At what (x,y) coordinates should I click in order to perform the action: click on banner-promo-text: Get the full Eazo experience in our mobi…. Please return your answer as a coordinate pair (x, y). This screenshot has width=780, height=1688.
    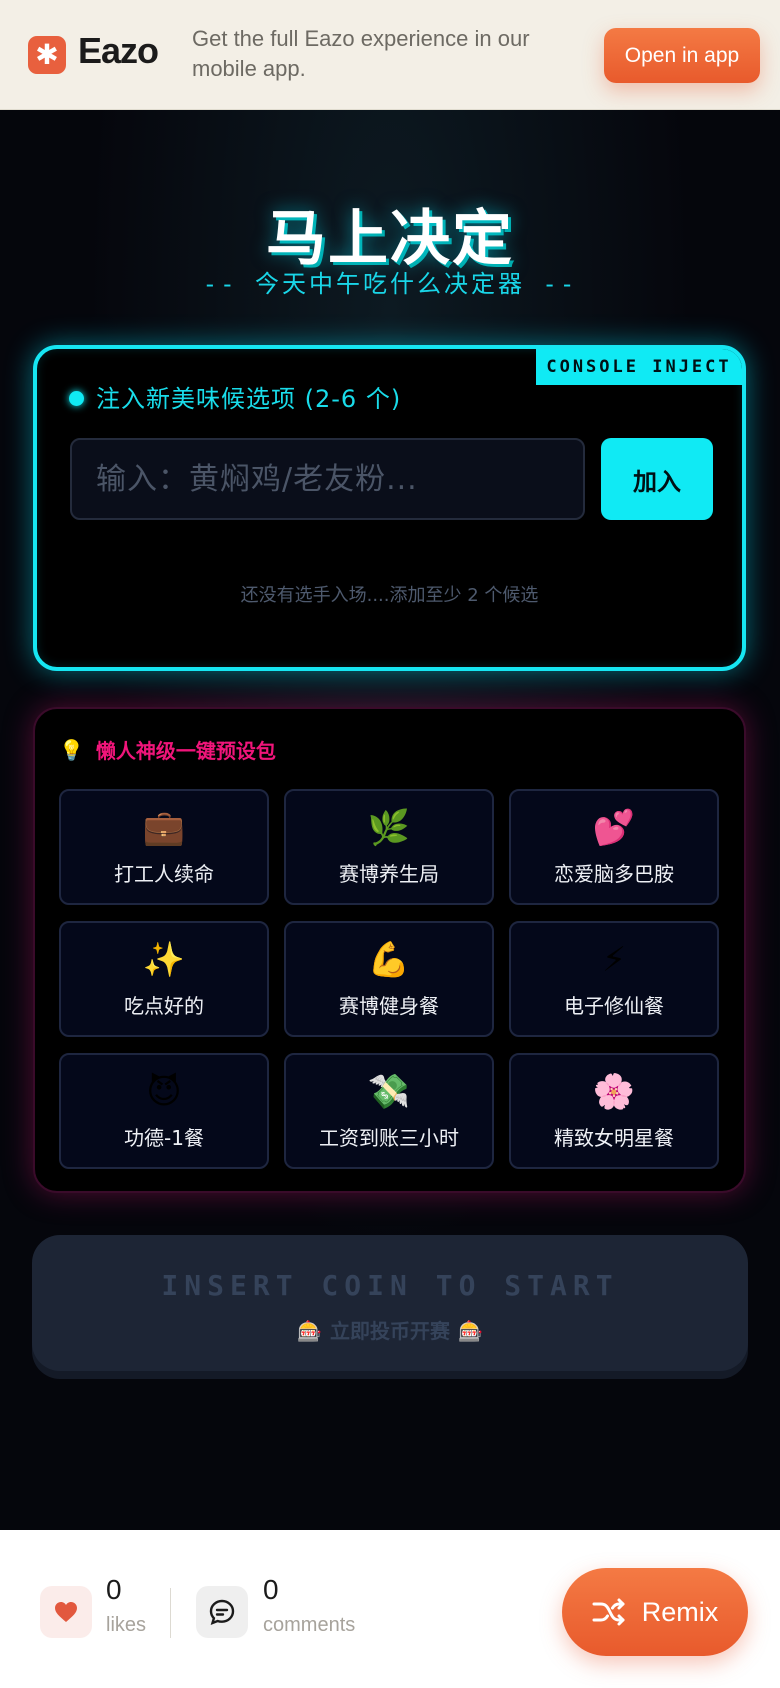
    Looking at the image, I should click on (361, 53).